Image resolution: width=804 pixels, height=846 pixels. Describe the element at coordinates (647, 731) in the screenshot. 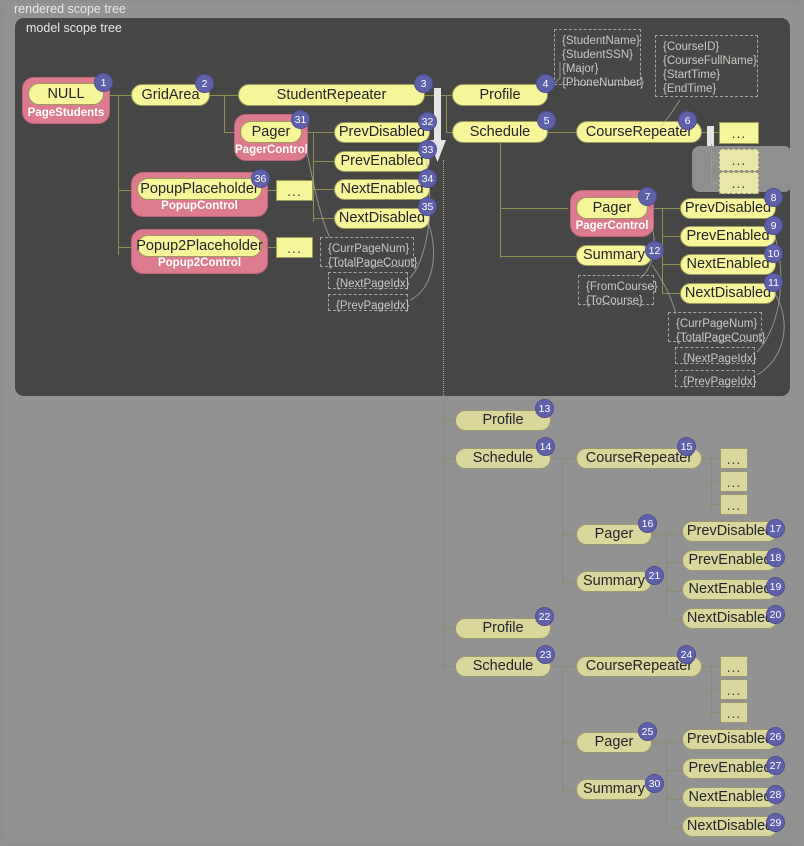

I see `badge-25: 25` at that location.